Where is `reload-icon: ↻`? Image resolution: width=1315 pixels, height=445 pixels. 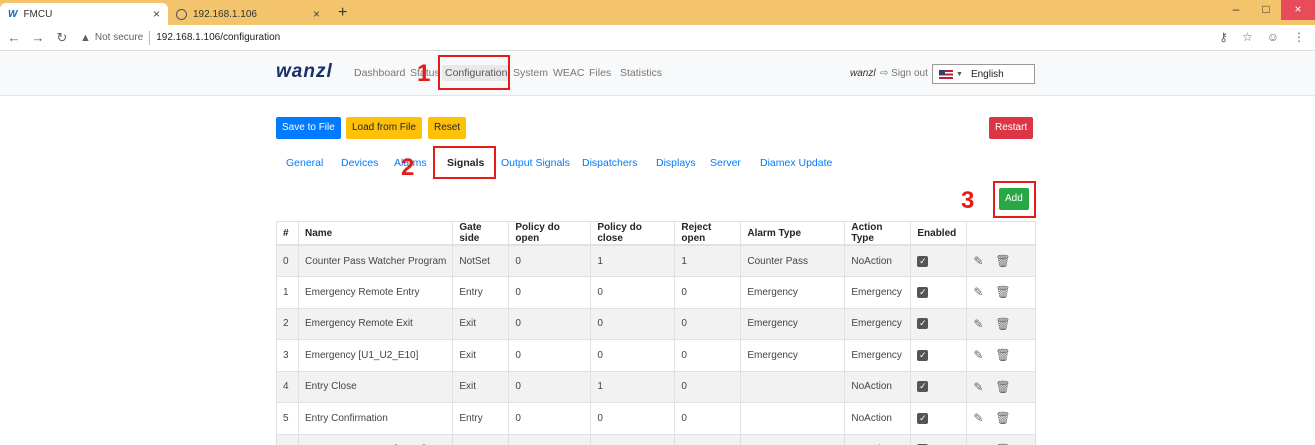 reload-icon: ↻ is located at coordinates (62, 38).